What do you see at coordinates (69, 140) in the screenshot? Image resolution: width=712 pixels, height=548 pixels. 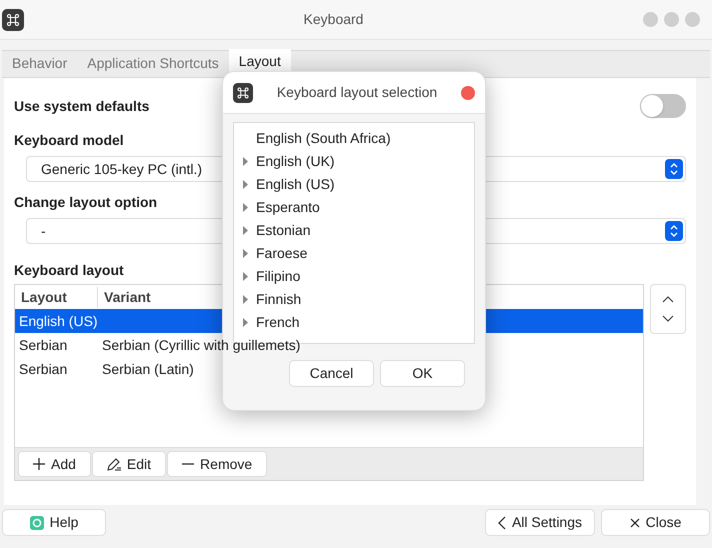 I see `setting-label: Keyboard model` at bounding box center [69, 140].